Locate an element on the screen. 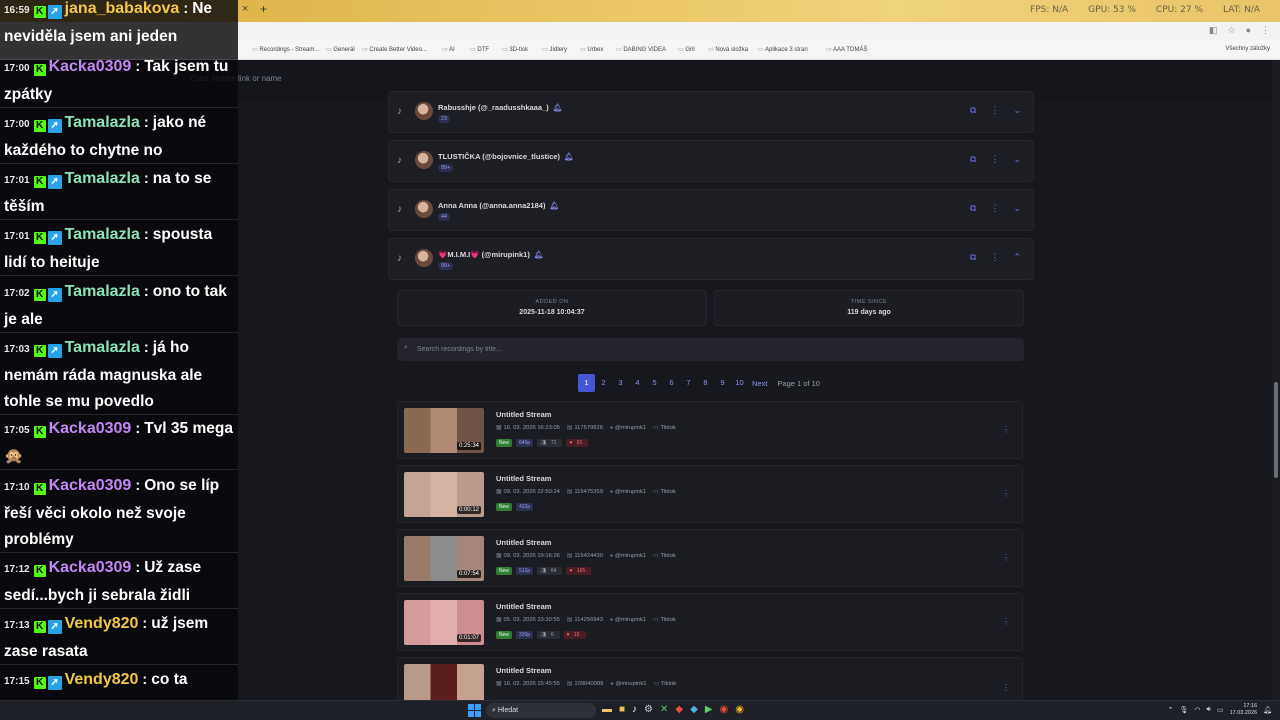 This screenshot has height=720, width=1280. recording-thumbnail: 0:00:12 is located at coordinates (444, 494).